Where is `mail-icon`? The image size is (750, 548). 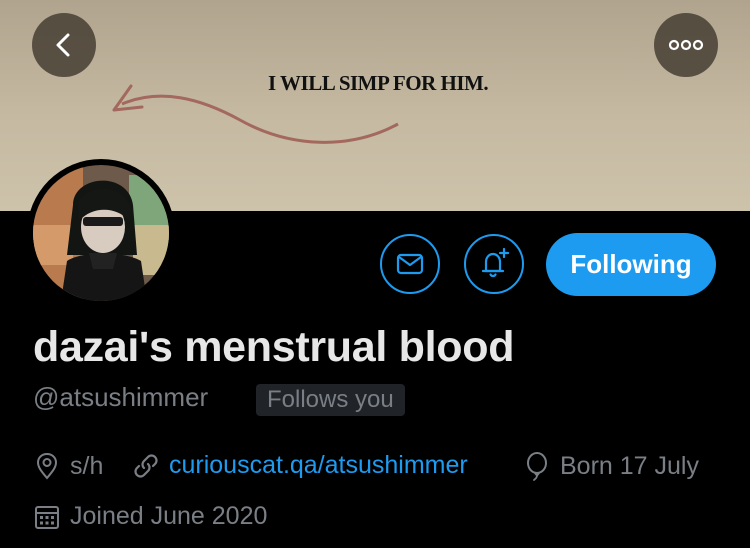 mail-icon is located at coordinates (410, 264).